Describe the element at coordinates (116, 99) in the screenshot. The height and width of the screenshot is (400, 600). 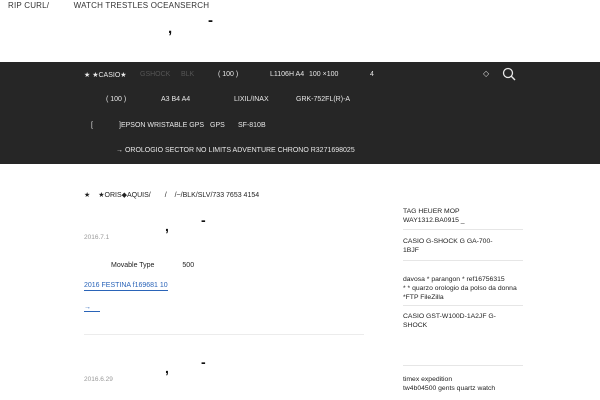
I see `nav-item-paren-2: ( 100 )` at that location.